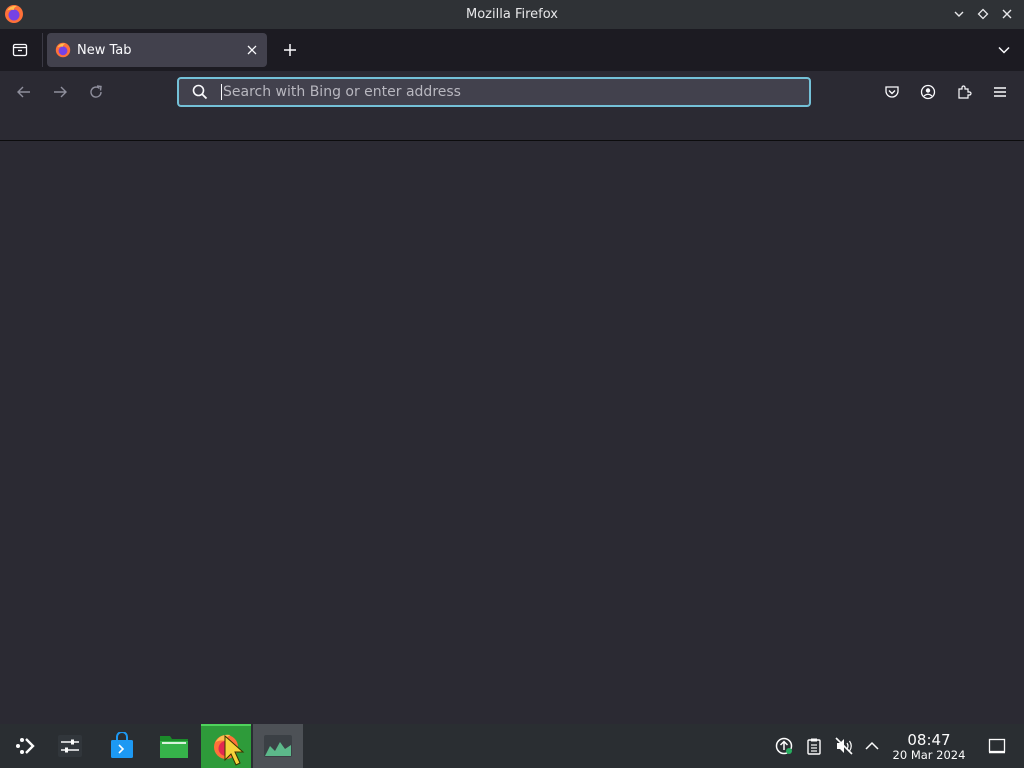 This screenshot has width=1024, height=768. What do you see at coordinates (221, 92) in the screenshot?
I see `text-cursor` at bounding box center [221, 92].